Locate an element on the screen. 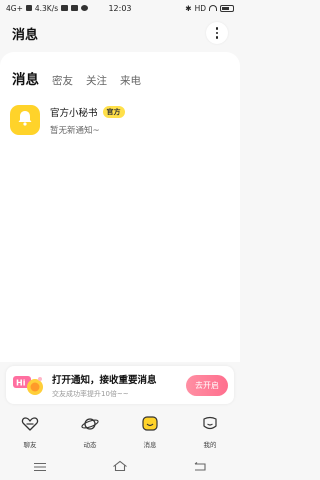 This screenshot has height=480, width=320. planet-icon is located at coordinates (90, 426).